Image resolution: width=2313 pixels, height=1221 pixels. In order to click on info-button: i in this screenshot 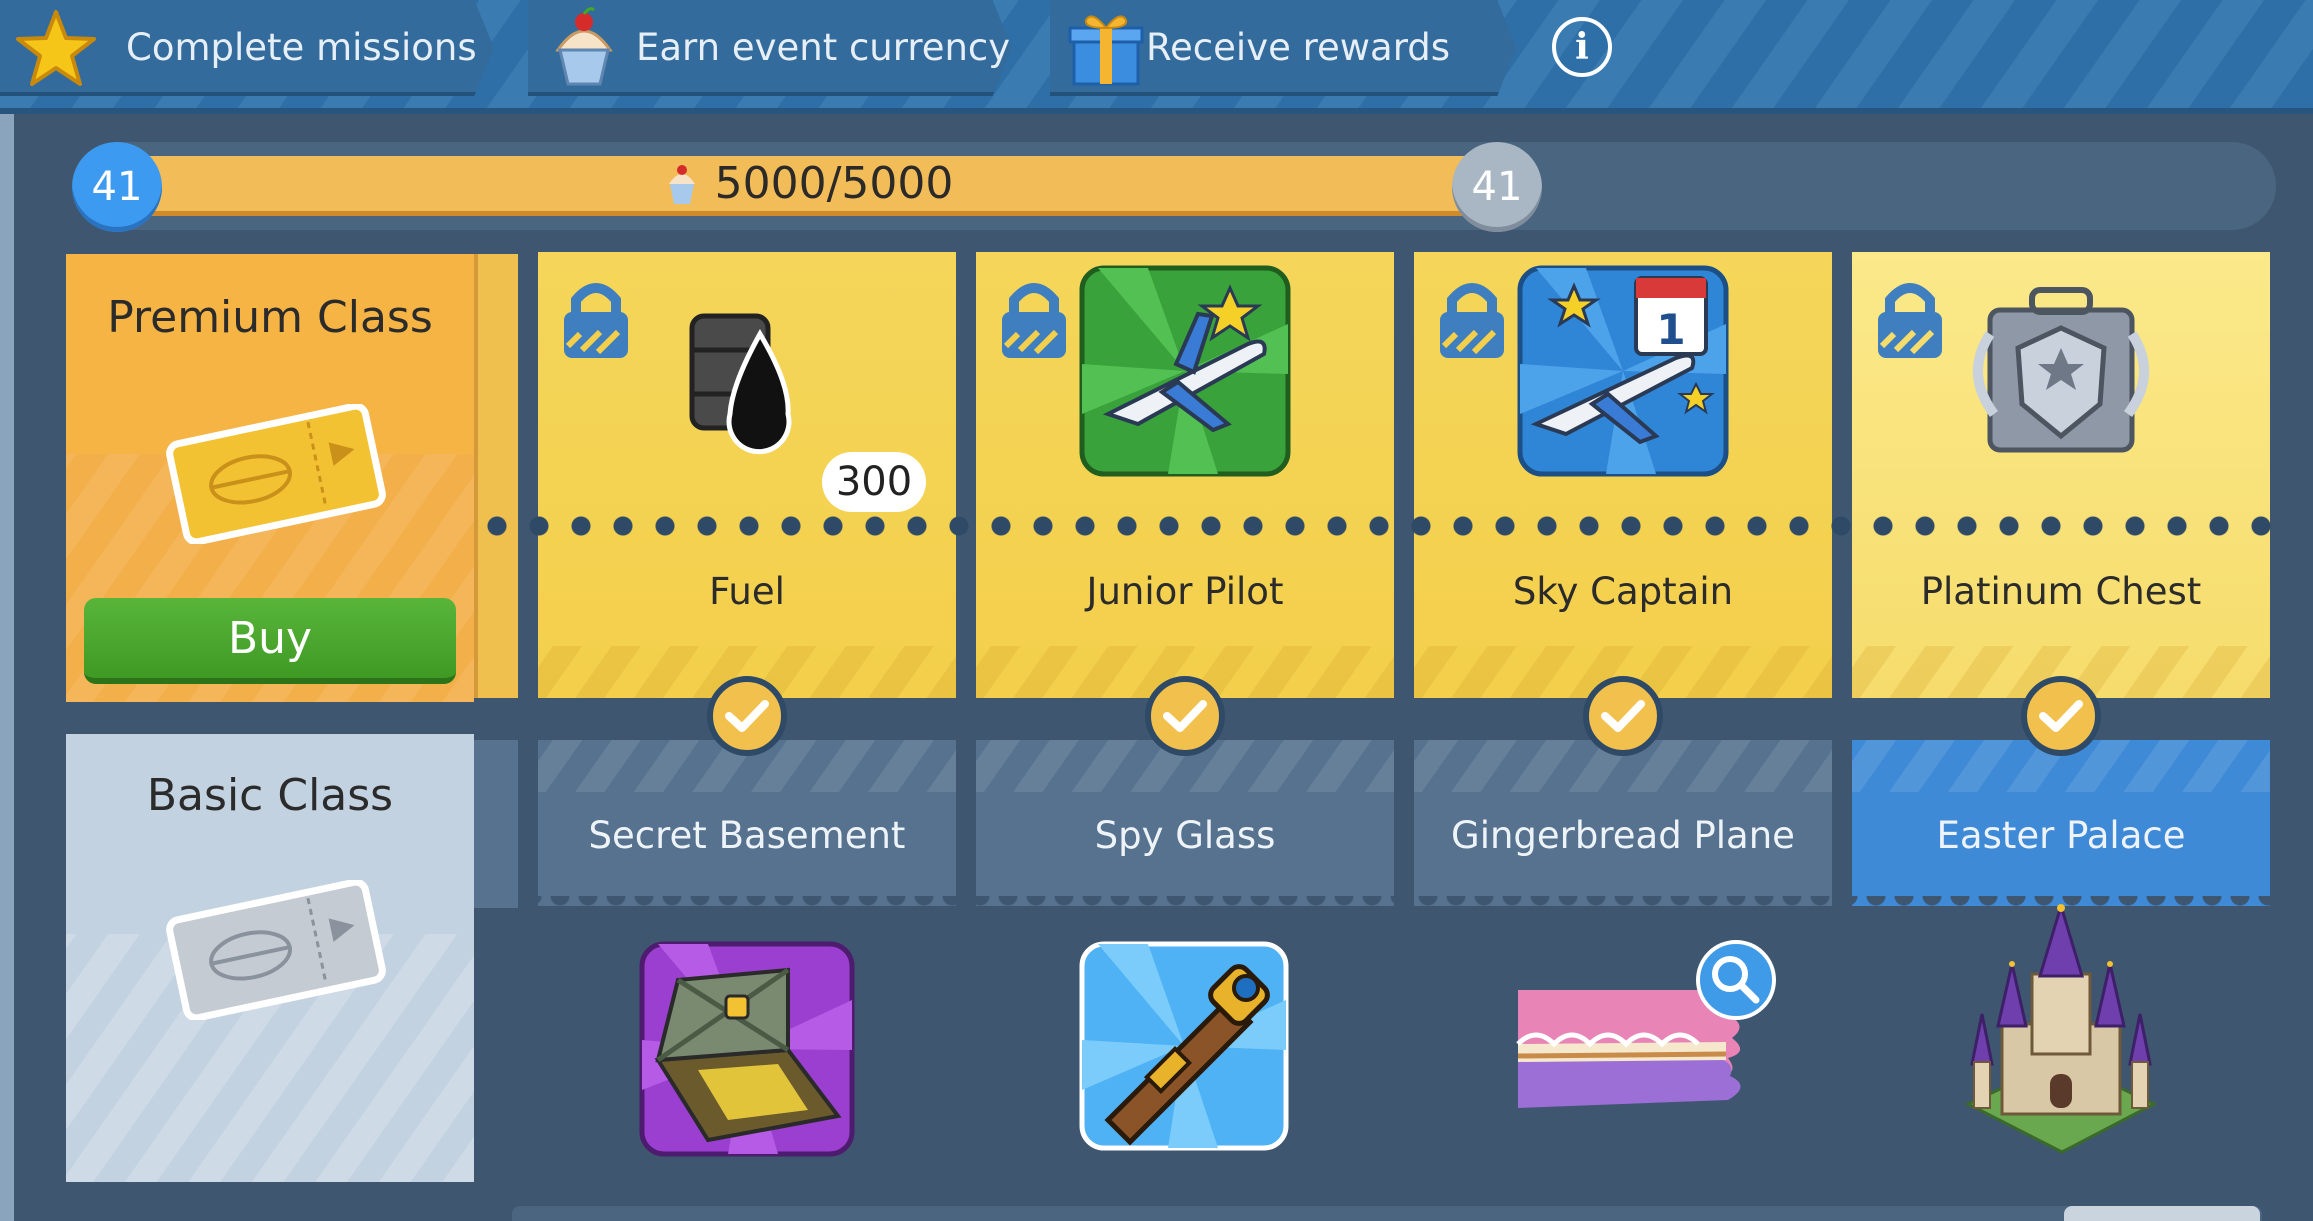, I will do `click(1582, 47)`.